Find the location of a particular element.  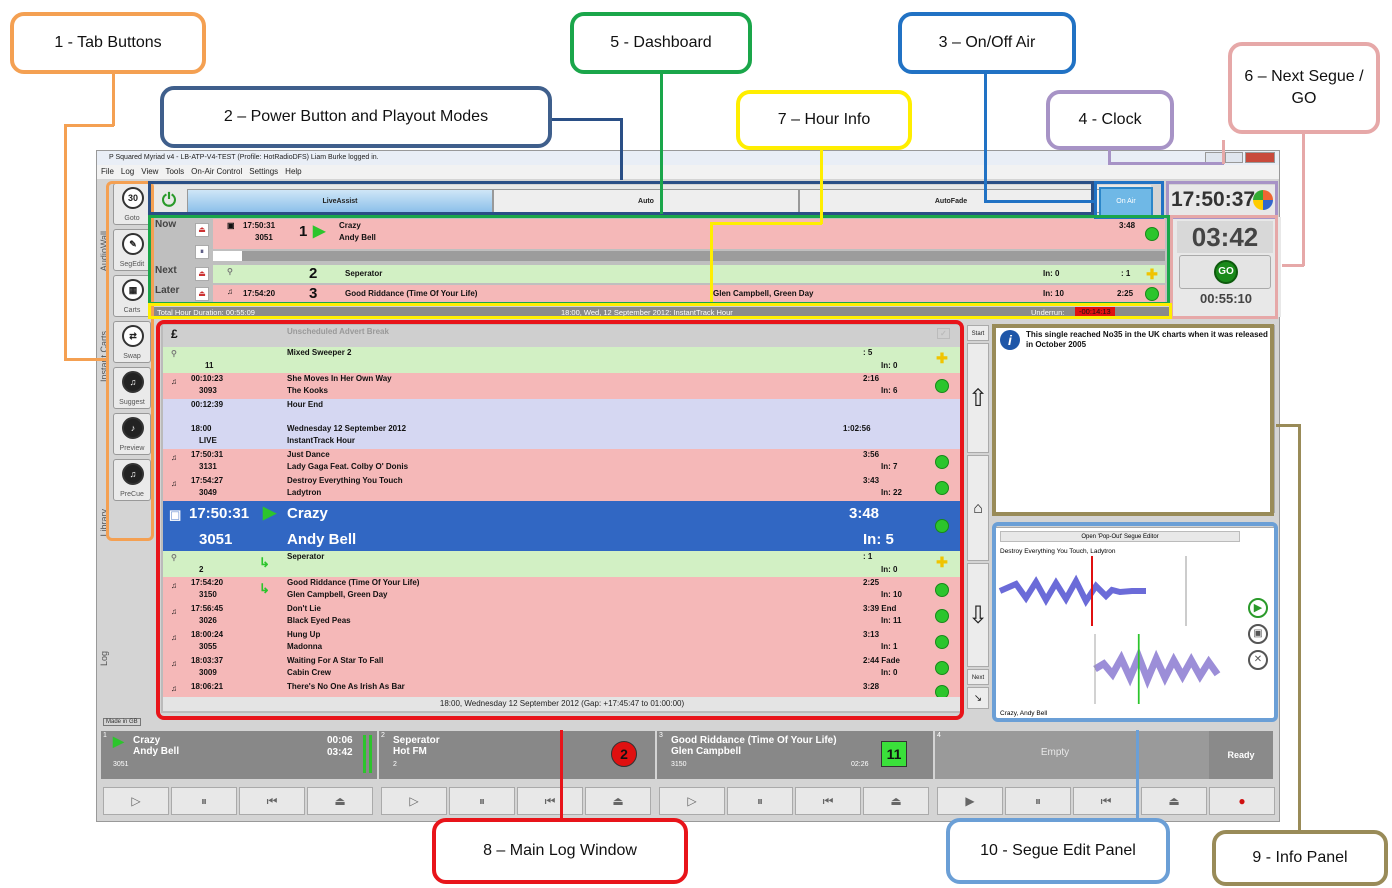

player3-eject-button: ⏏ is located at coordinates (896, 801).